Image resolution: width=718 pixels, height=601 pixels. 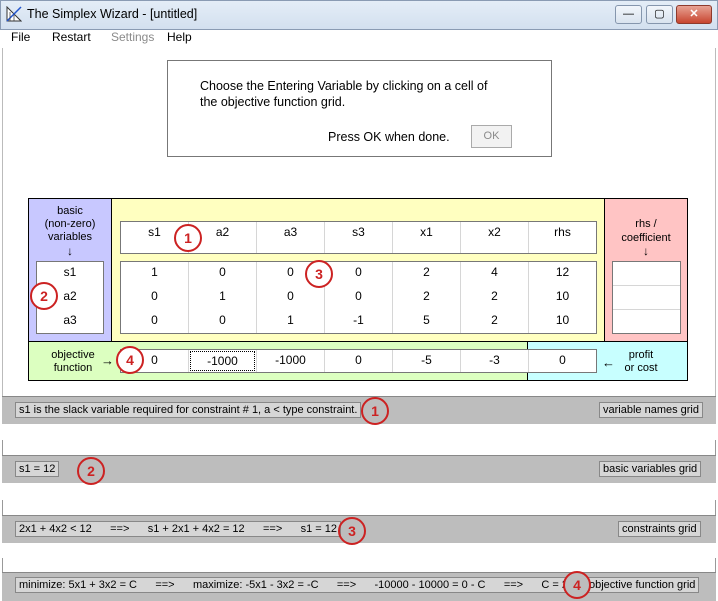 I want to click on var-name-cell: s3, so click(x=358, y=232).